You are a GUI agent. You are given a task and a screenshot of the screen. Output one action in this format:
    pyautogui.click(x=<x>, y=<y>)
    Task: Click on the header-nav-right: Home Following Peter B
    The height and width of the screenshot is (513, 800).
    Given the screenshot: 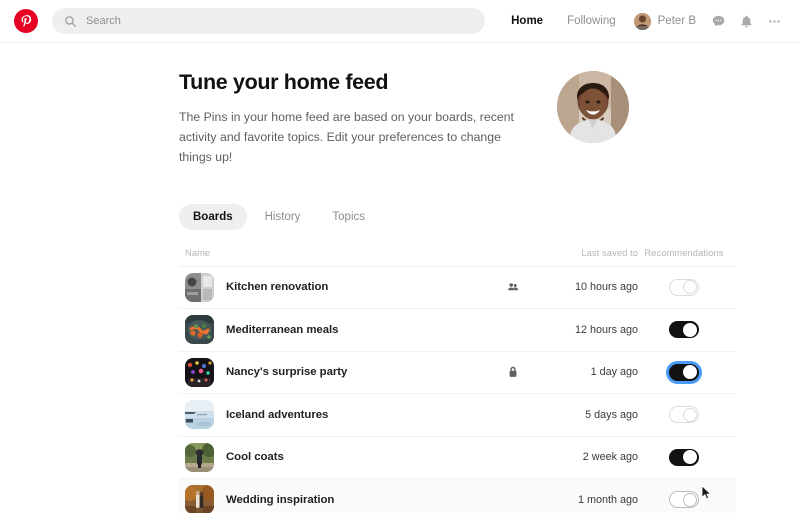 What is the action you would take?
    pyautogui.click(x=643, y=21)
    